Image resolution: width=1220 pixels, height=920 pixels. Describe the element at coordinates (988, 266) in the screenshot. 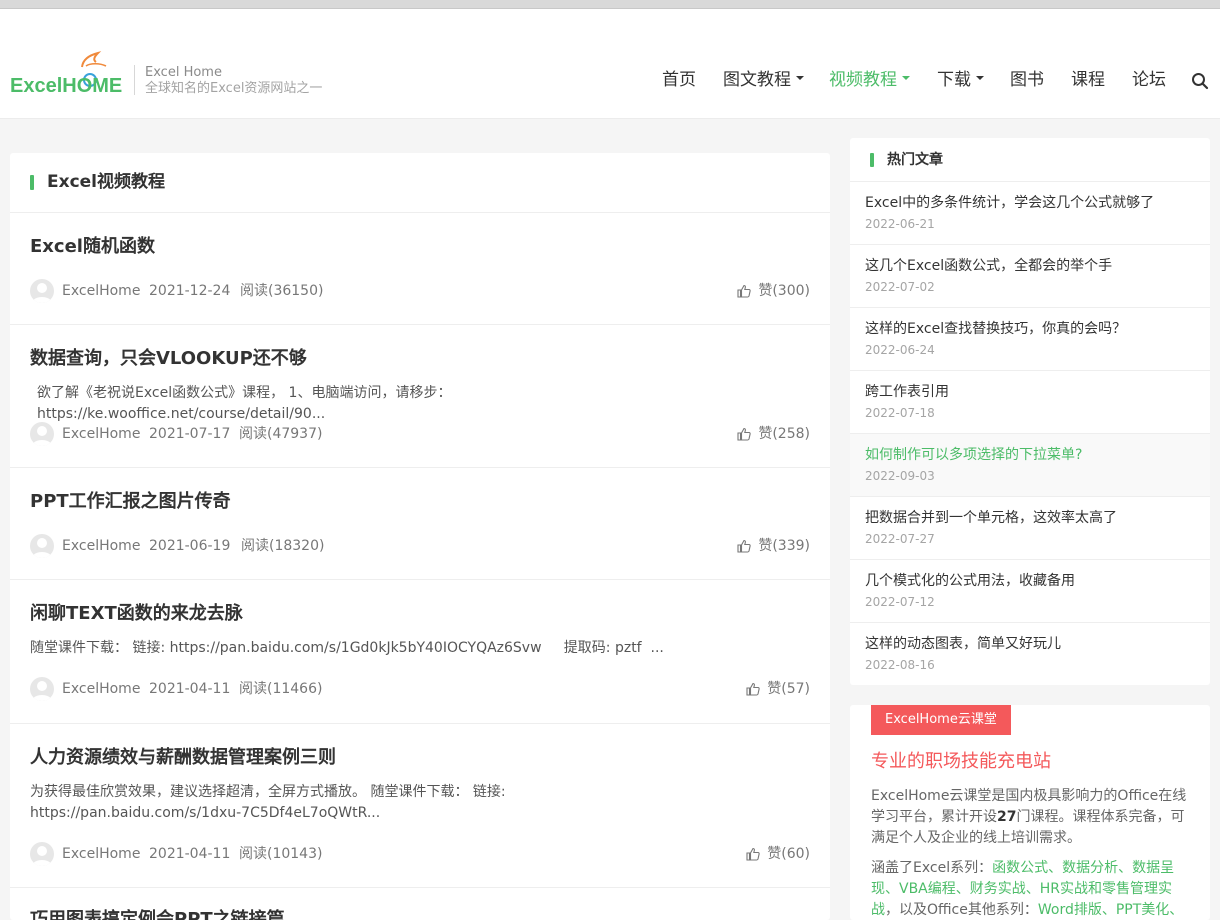

I see `hot-article-title: 这几个Excel函数公式，全都会的举个手` at that location.